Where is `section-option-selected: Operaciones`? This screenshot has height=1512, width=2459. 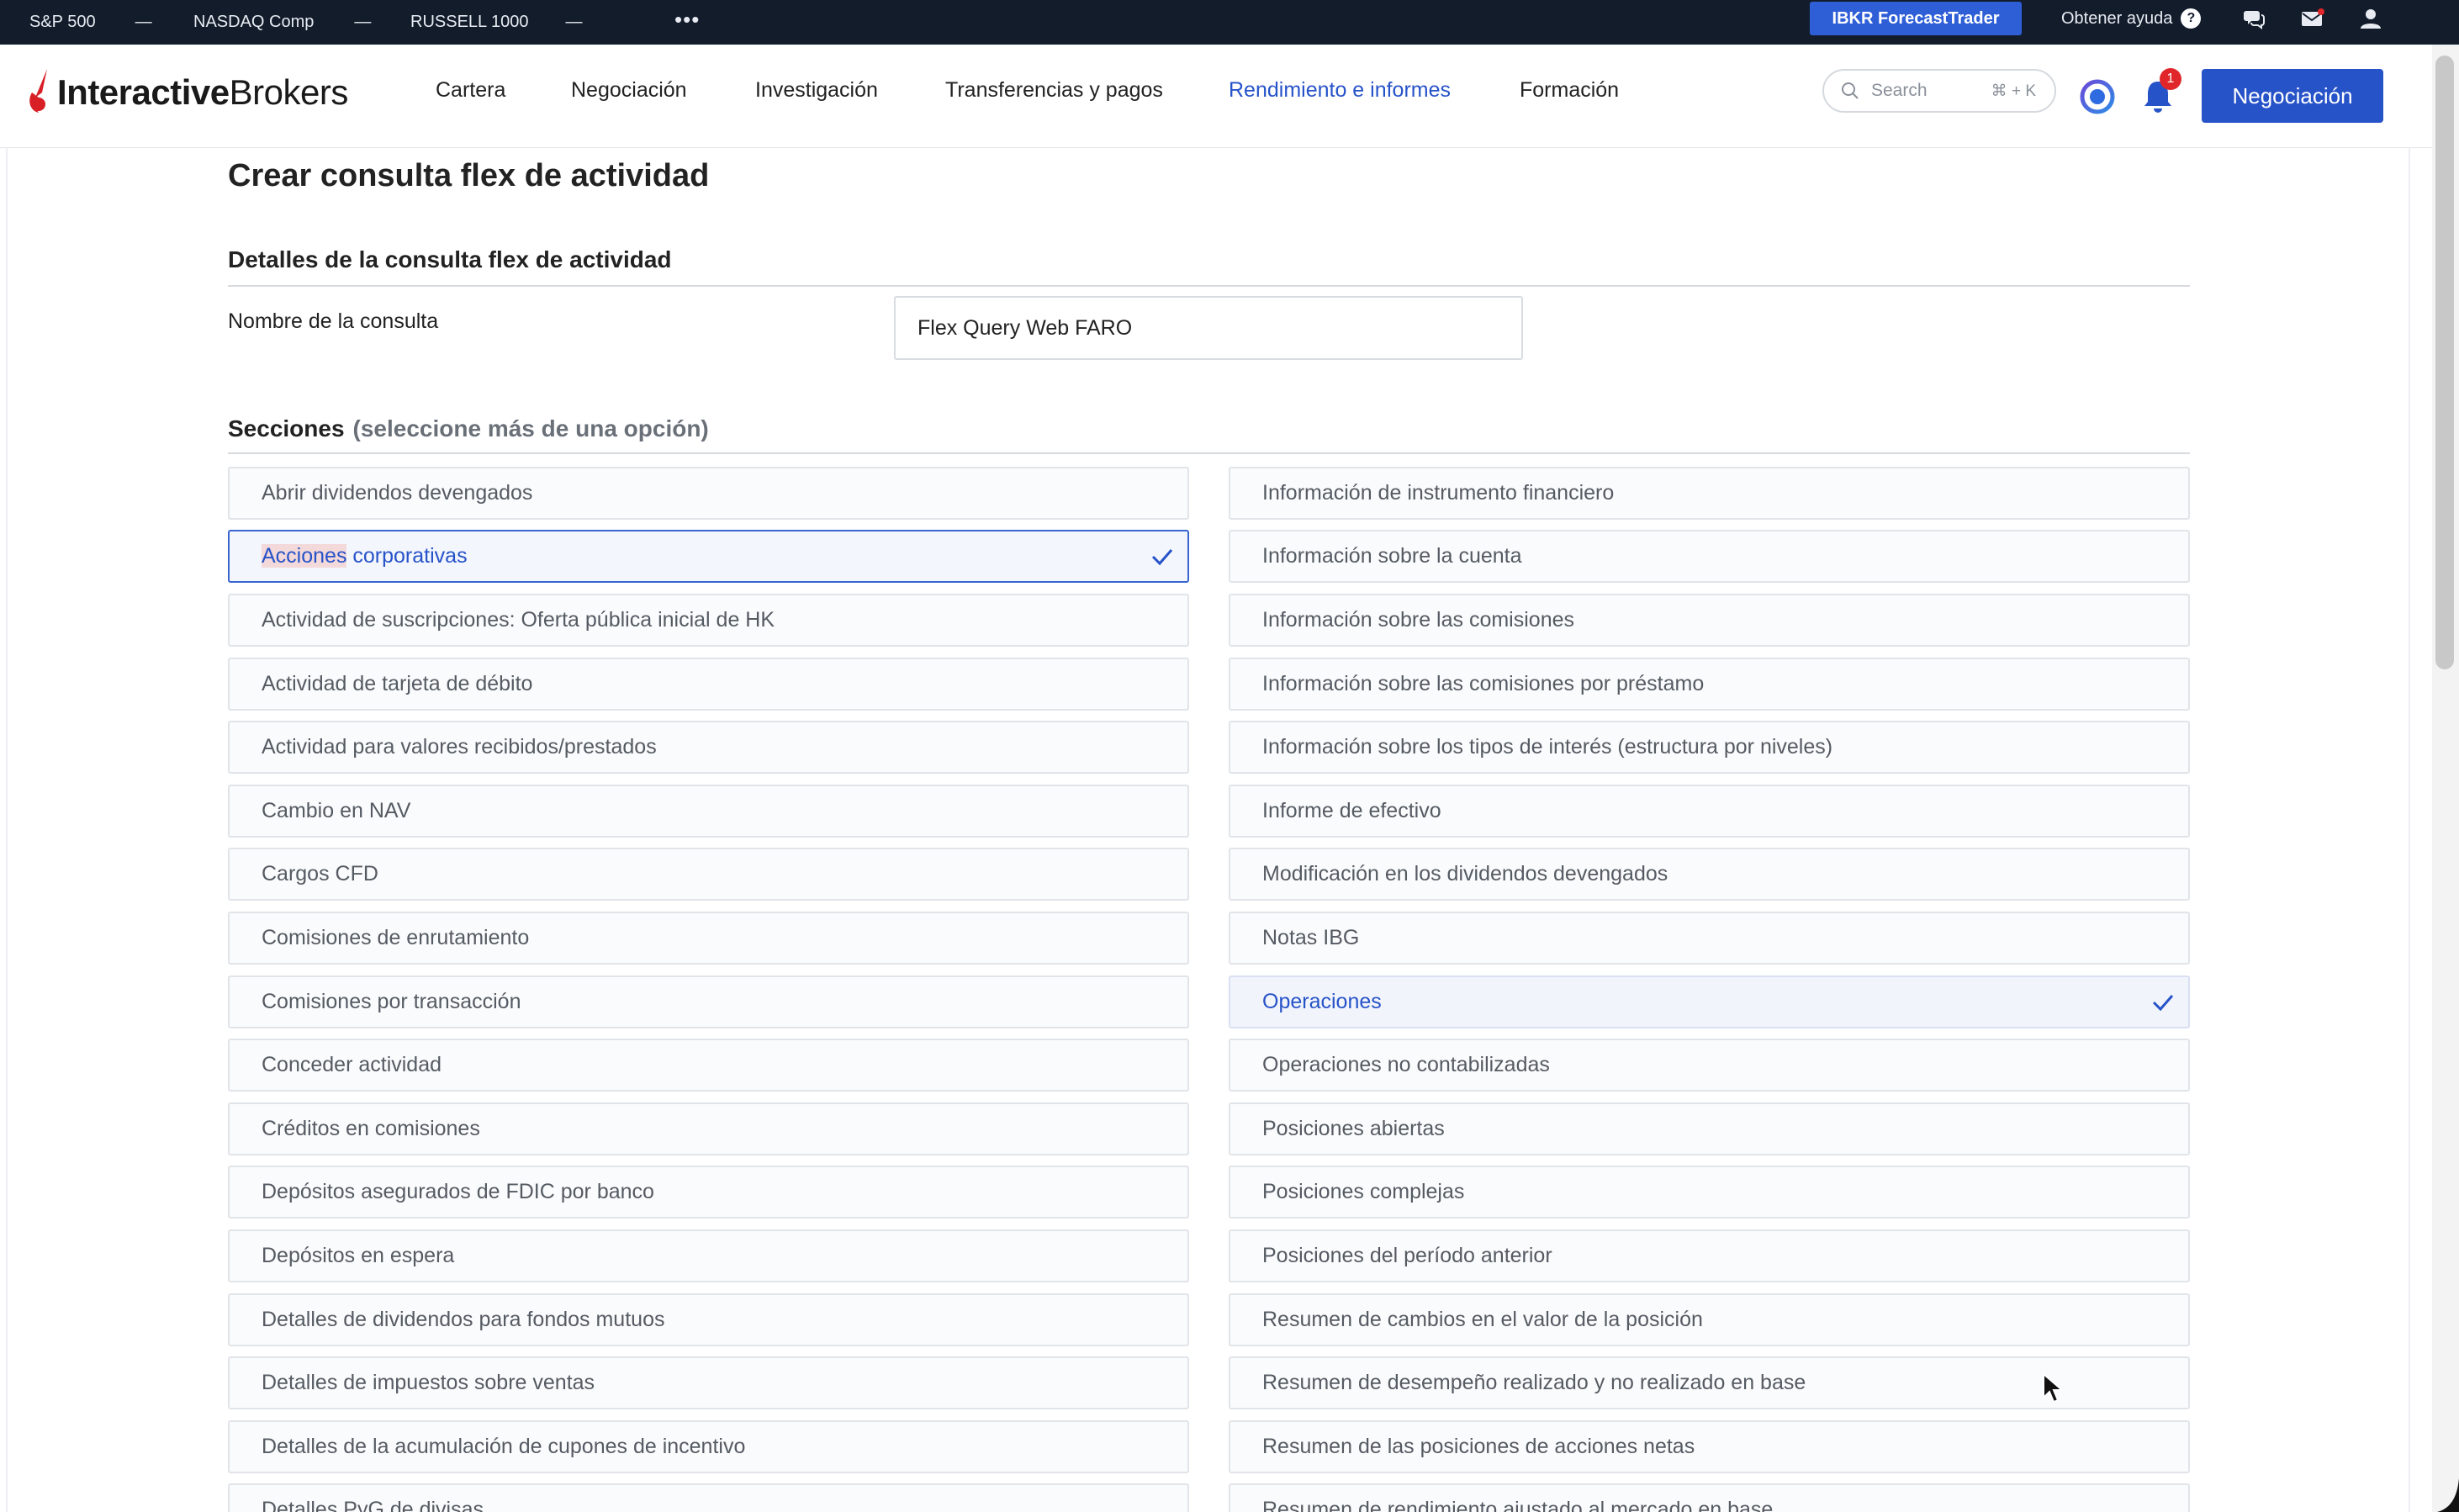 section-option-selected: Operaciones is located at coordinates (1710, 1001).